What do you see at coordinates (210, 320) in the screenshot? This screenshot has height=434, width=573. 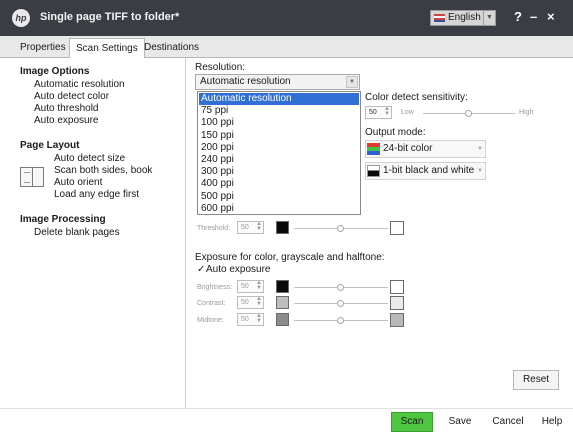 I see `exposure-row-label: Midtone:` at bounding box center [210, 320].